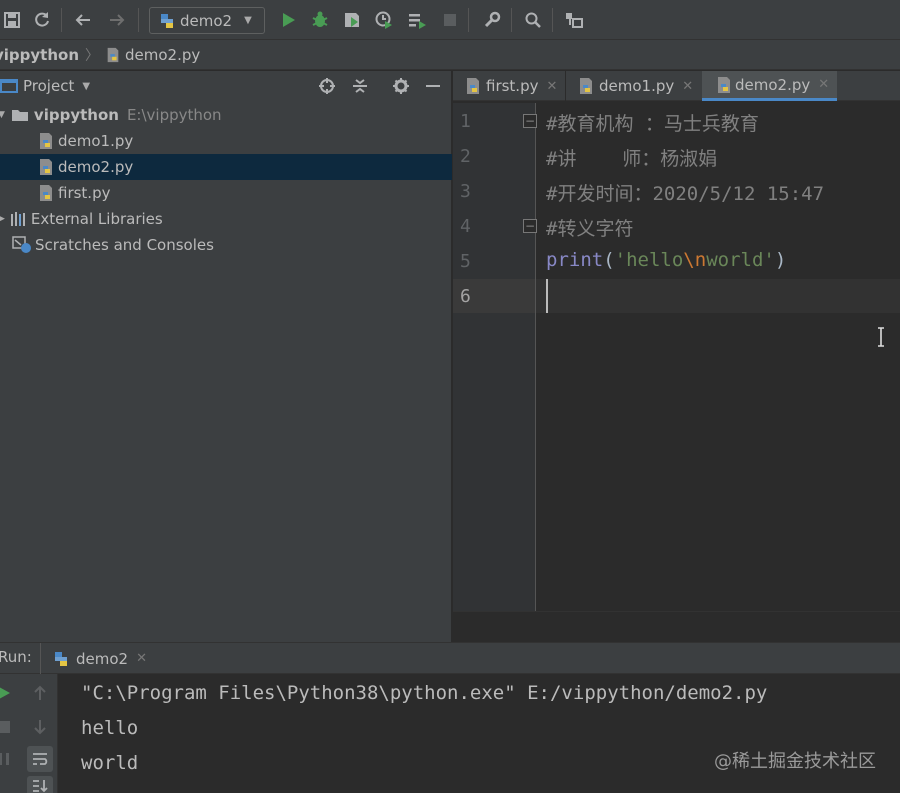  What do you see at coordinates (609, 260) in the screenshot?
I see `code-token-paren: (` at bounding box center [609, 260].